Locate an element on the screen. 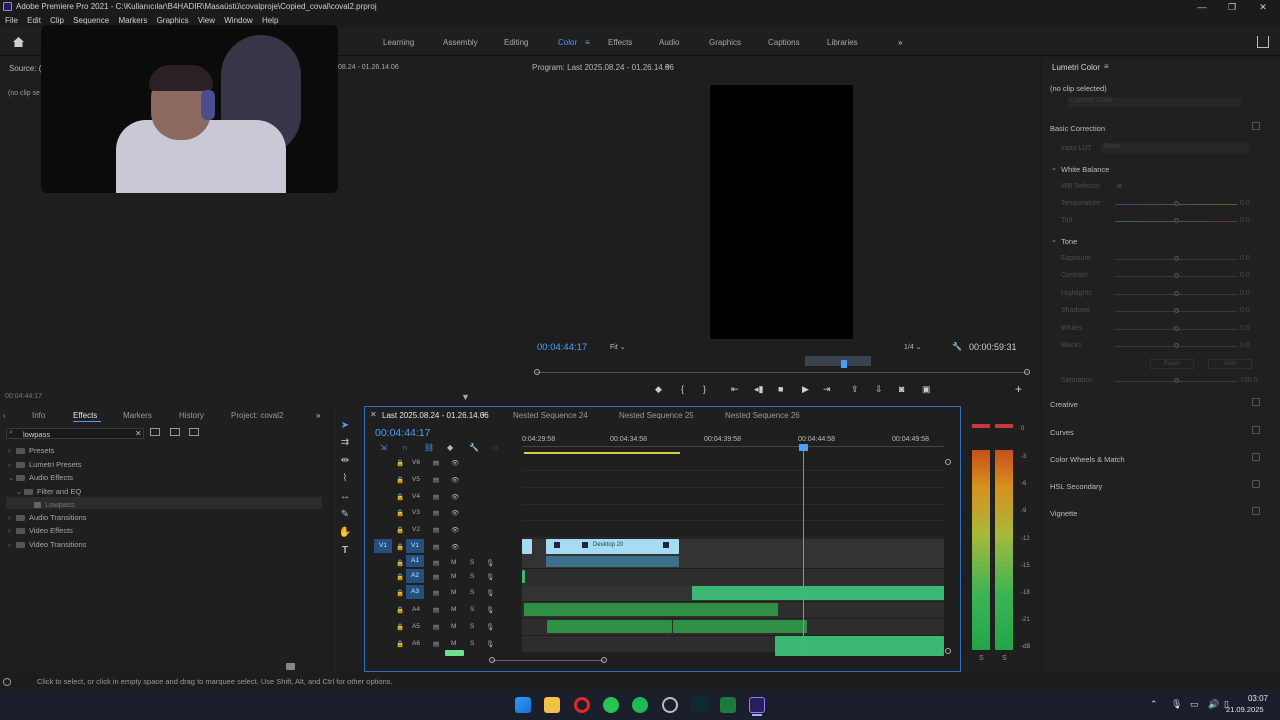 The height and width of the screenshot is (720, 1280). effects-search-field: ⌕ lowpass ✕ is located at coordinates (75, 433).